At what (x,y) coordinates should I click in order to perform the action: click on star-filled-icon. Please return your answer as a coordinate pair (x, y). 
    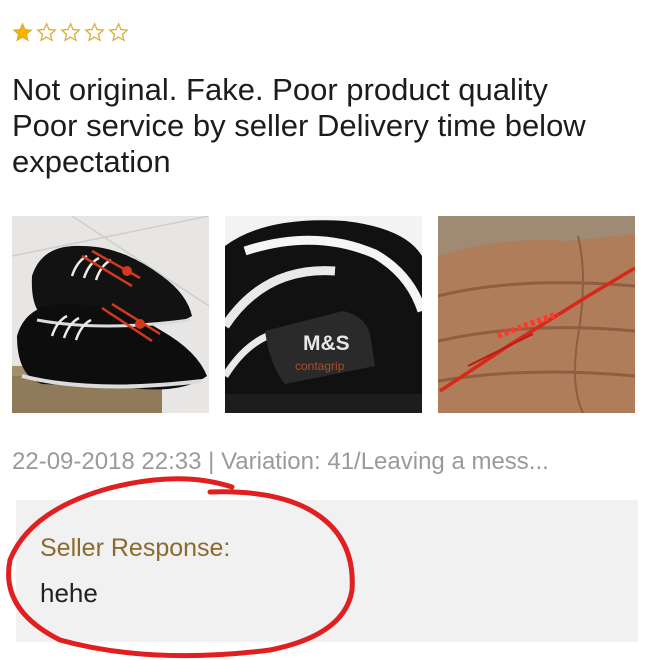
    Looking at the image, I should click on (22, 32).